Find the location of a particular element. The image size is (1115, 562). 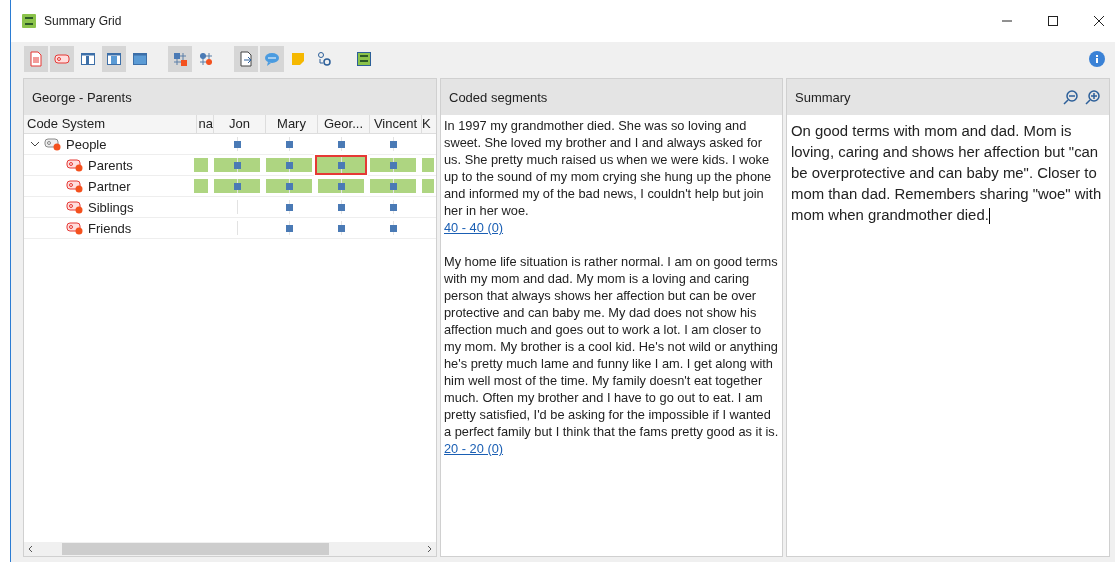

comment-icon is located at coordinates (272, 59).